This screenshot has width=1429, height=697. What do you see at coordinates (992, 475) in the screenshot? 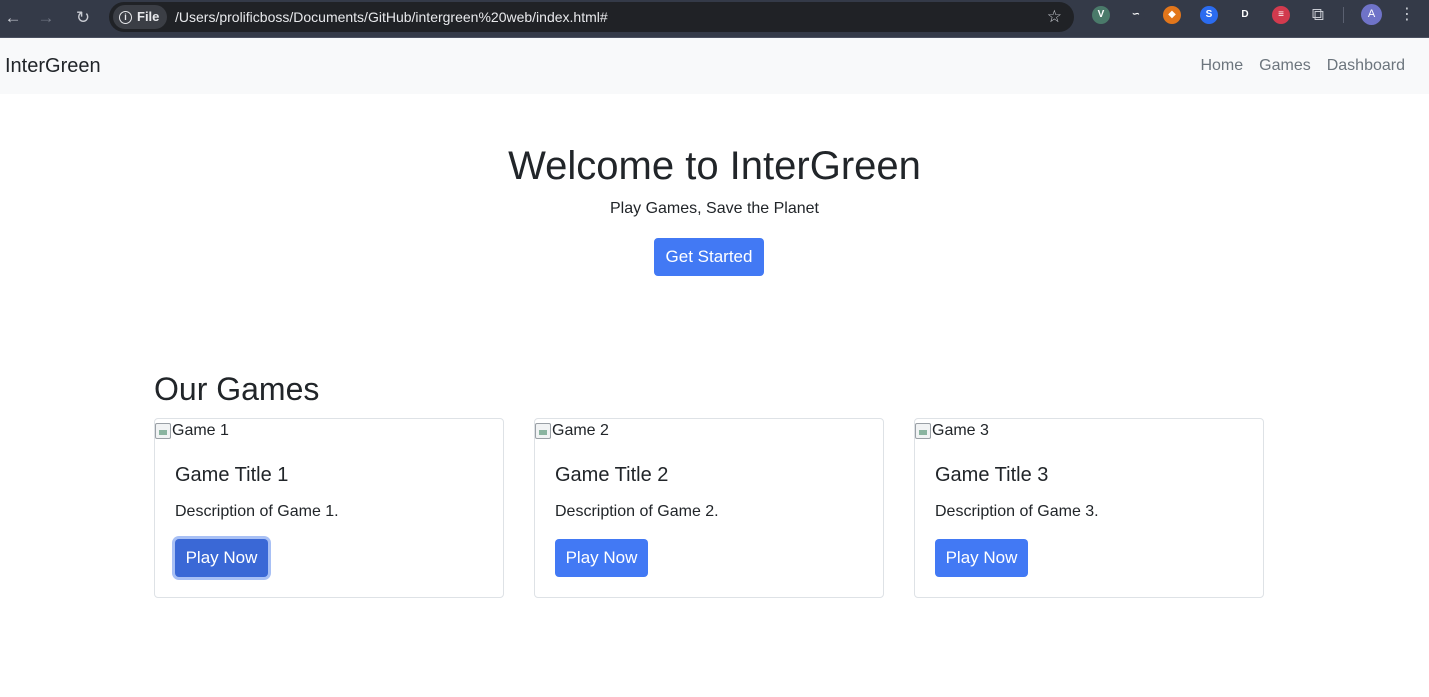
I see `game-title: Game Title 3` at bounding box center [992, 475].